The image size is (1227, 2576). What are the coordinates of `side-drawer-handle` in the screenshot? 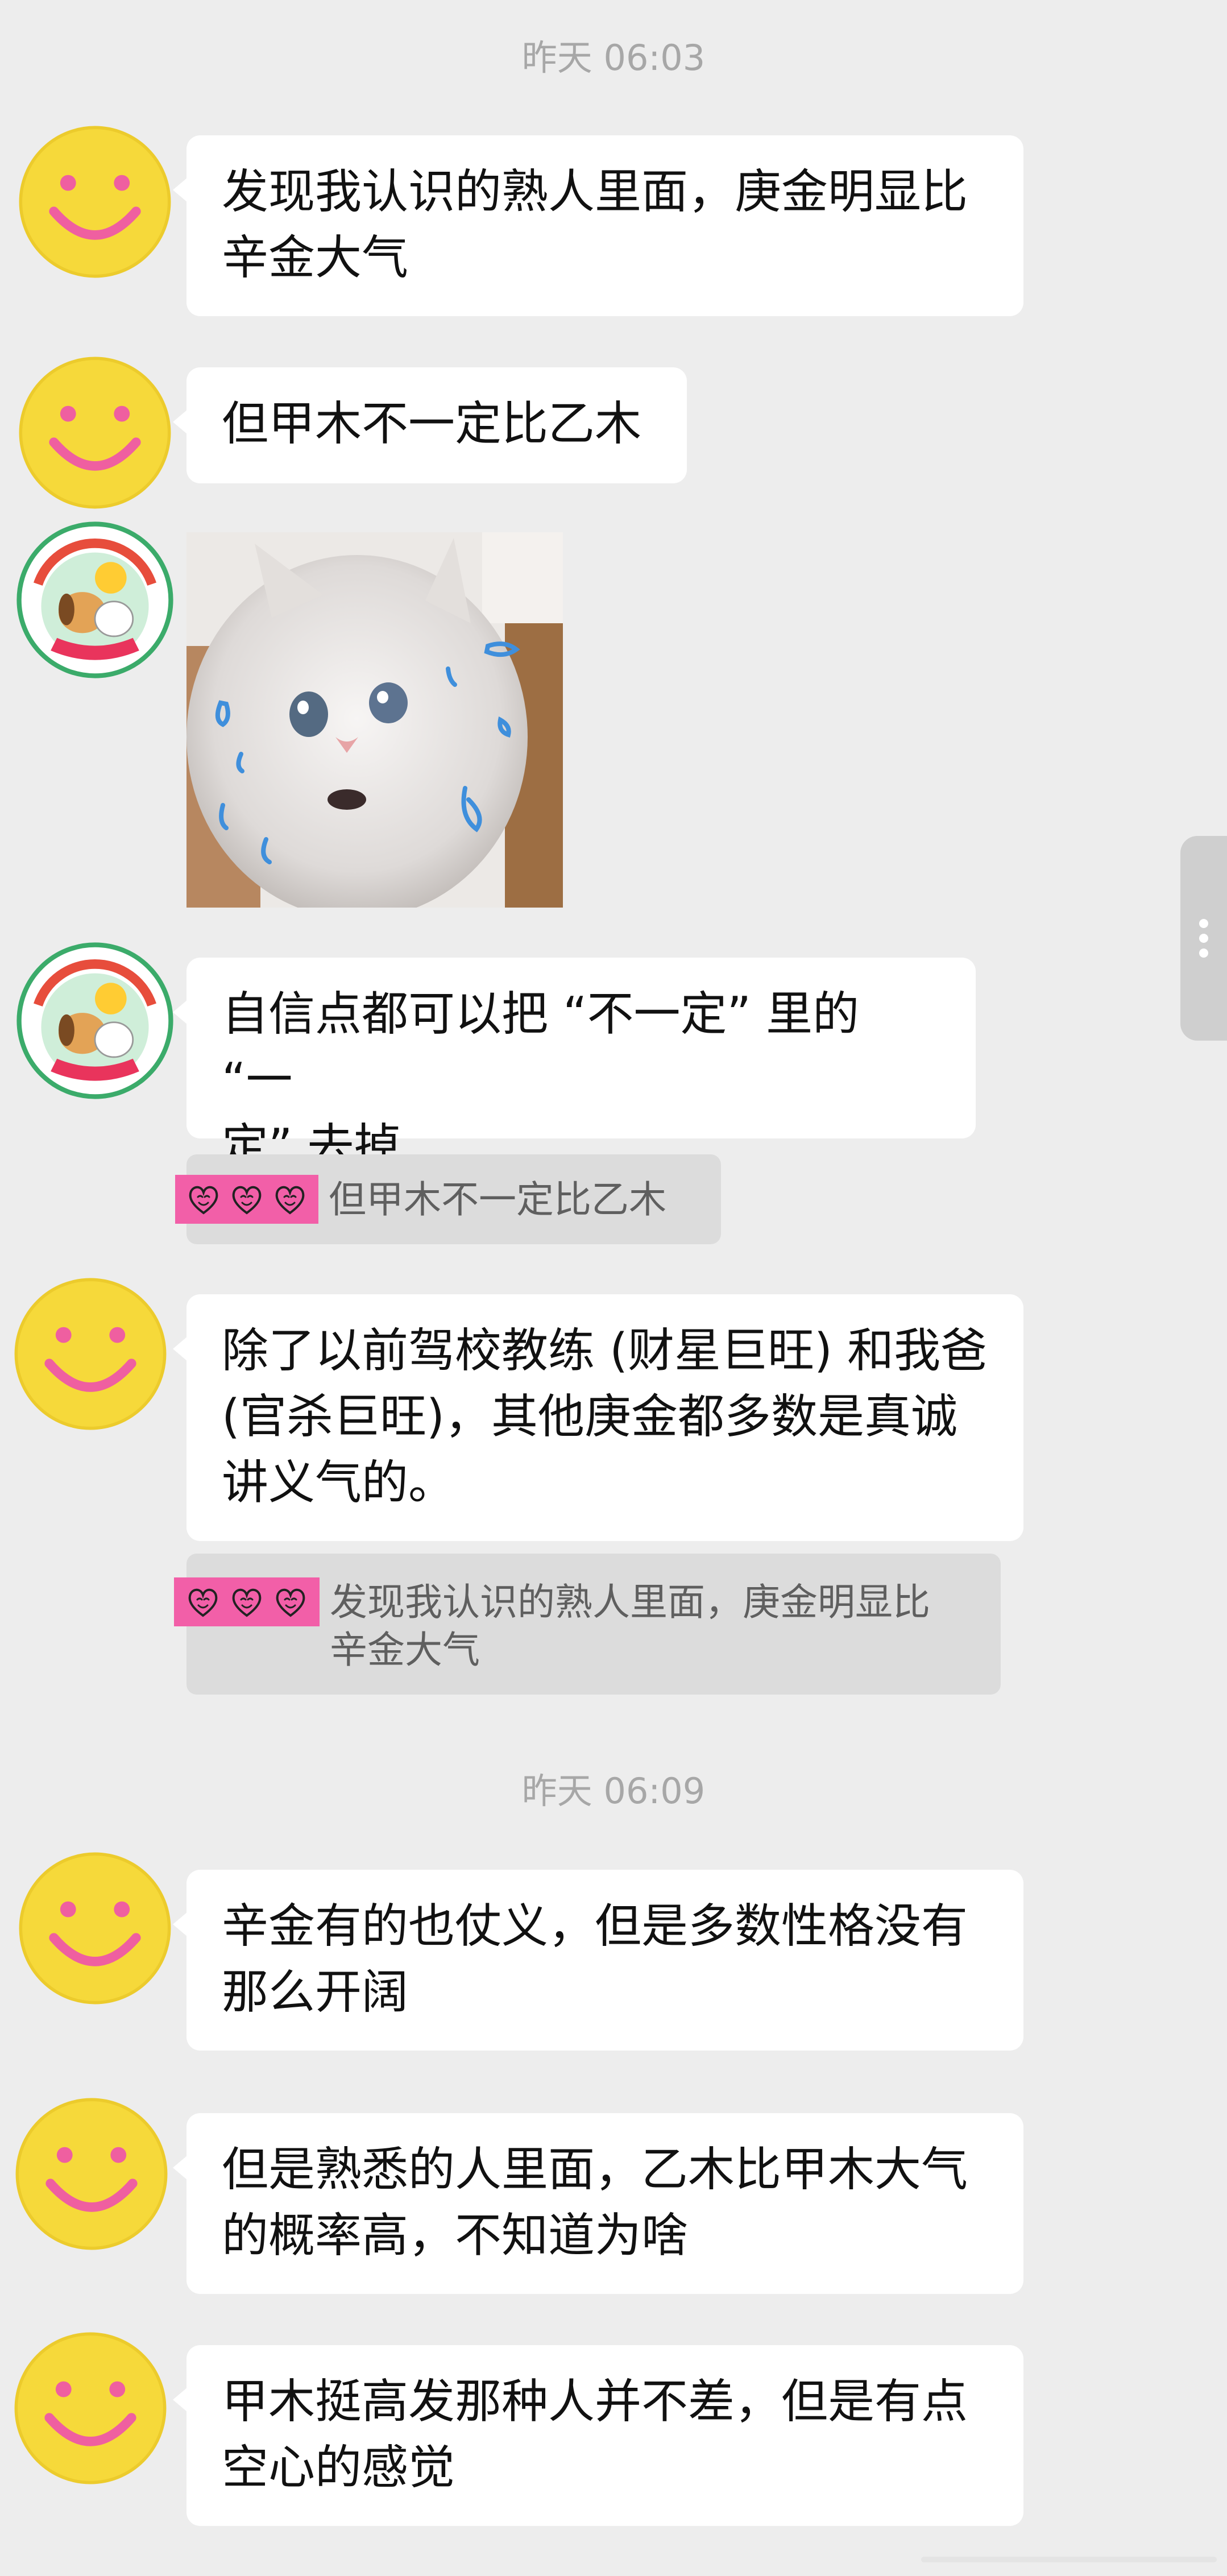 It's located at (1203, 938).